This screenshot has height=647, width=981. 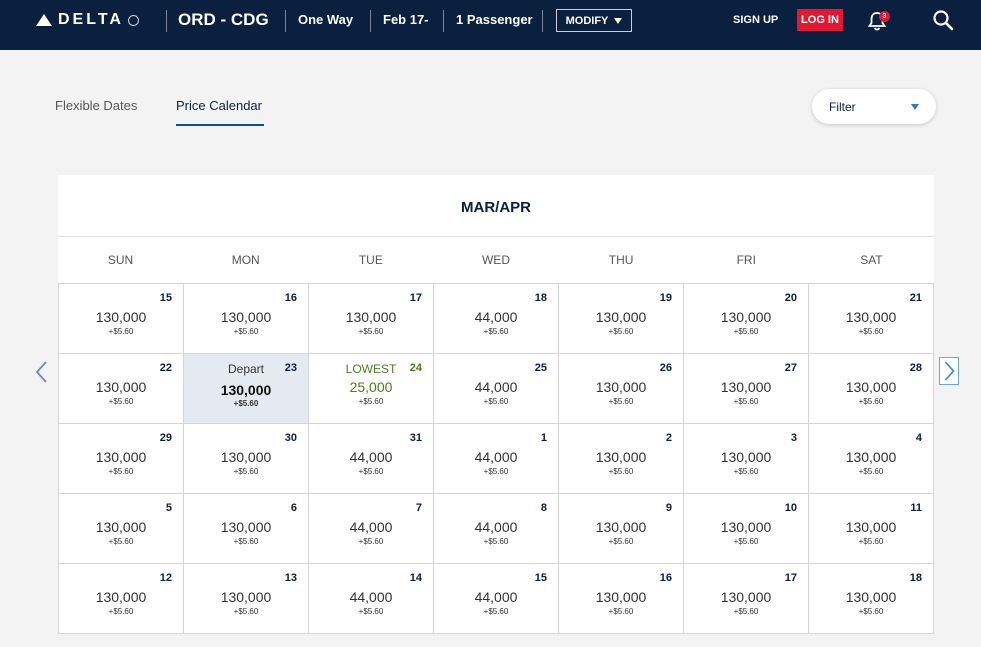 What do you see at coordinates (121, 459) in the screenshot?
I see `calendar-day-cell: 29 130,000 +$5.60` at bounding box center [121, 459].